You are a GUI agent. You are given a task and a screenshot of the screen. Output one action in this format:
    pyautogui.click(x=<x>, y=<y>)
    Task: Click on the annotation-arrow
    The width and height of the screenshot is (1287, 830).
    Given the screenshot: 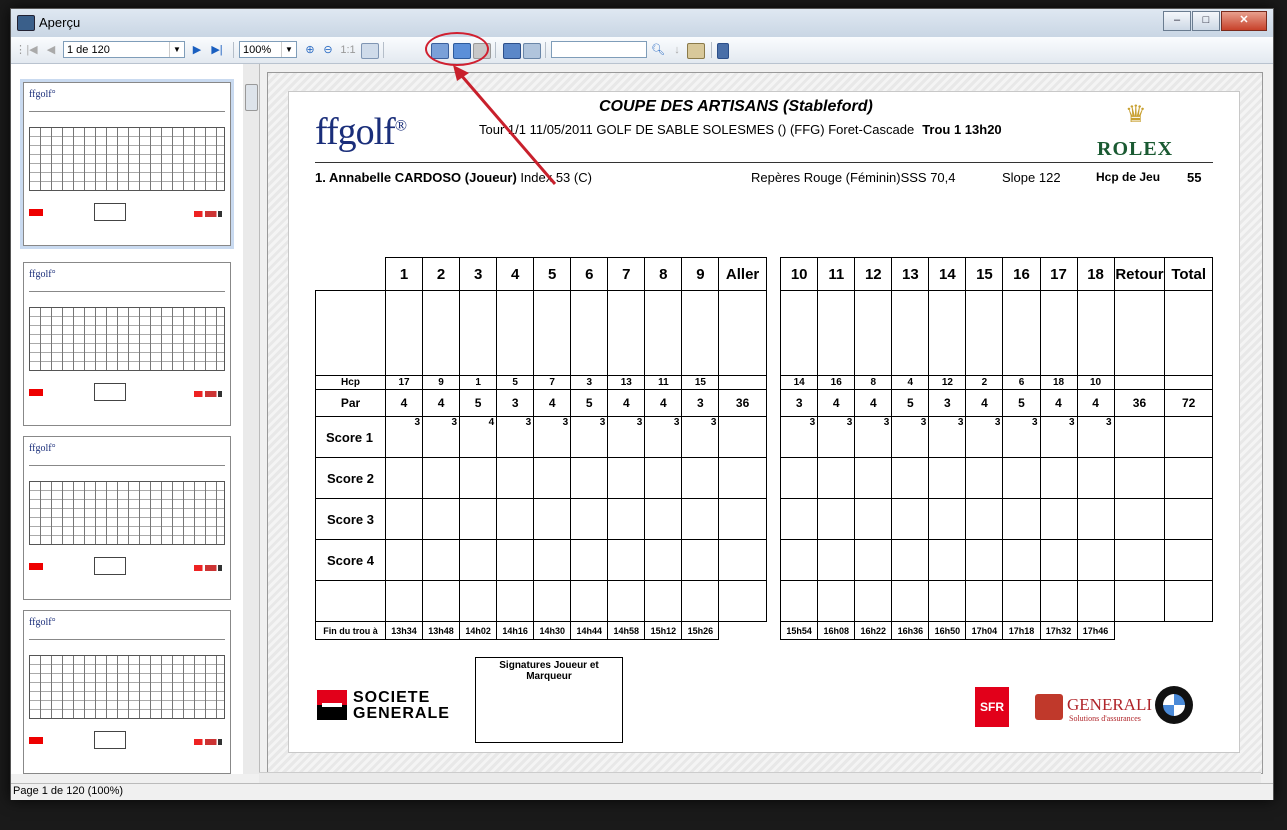 What is the action you would take?
    pyautogui.click(x=505, y=125)
    